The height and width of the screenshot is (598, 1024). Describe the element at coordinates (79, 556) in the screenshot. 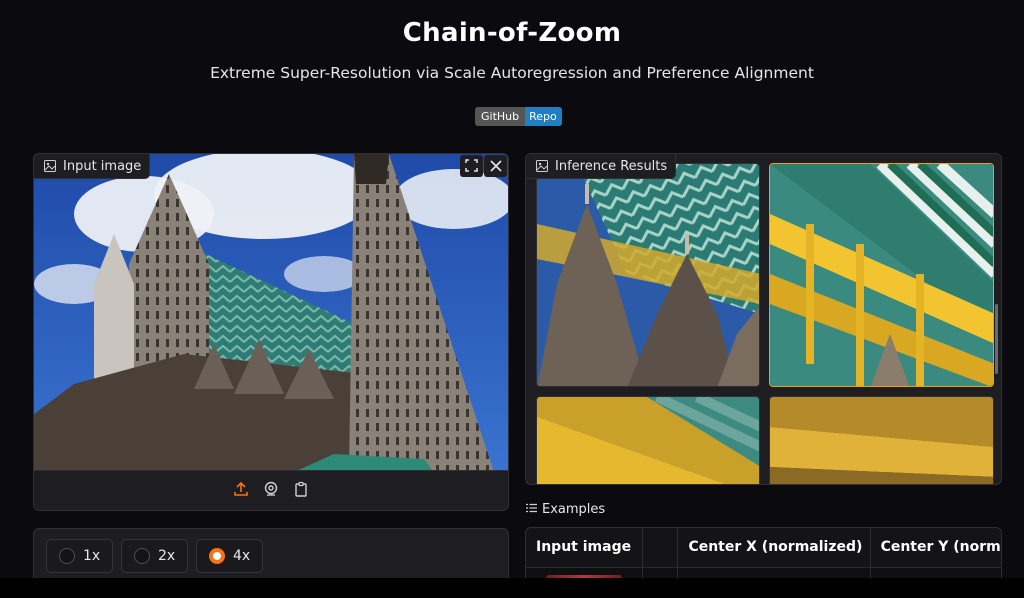

I see `scale-option-1x: 1x` at that location.